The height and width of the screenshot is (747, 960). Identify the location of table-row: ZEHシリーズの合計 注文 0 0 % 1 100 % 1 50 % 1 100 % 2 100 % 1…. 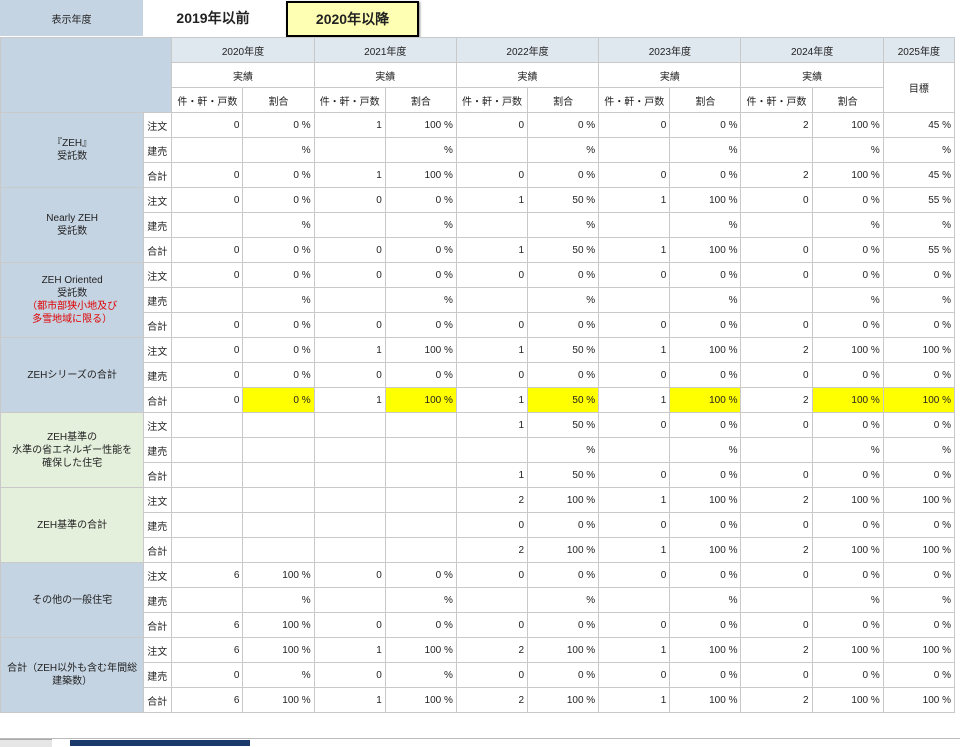
(478, 375).